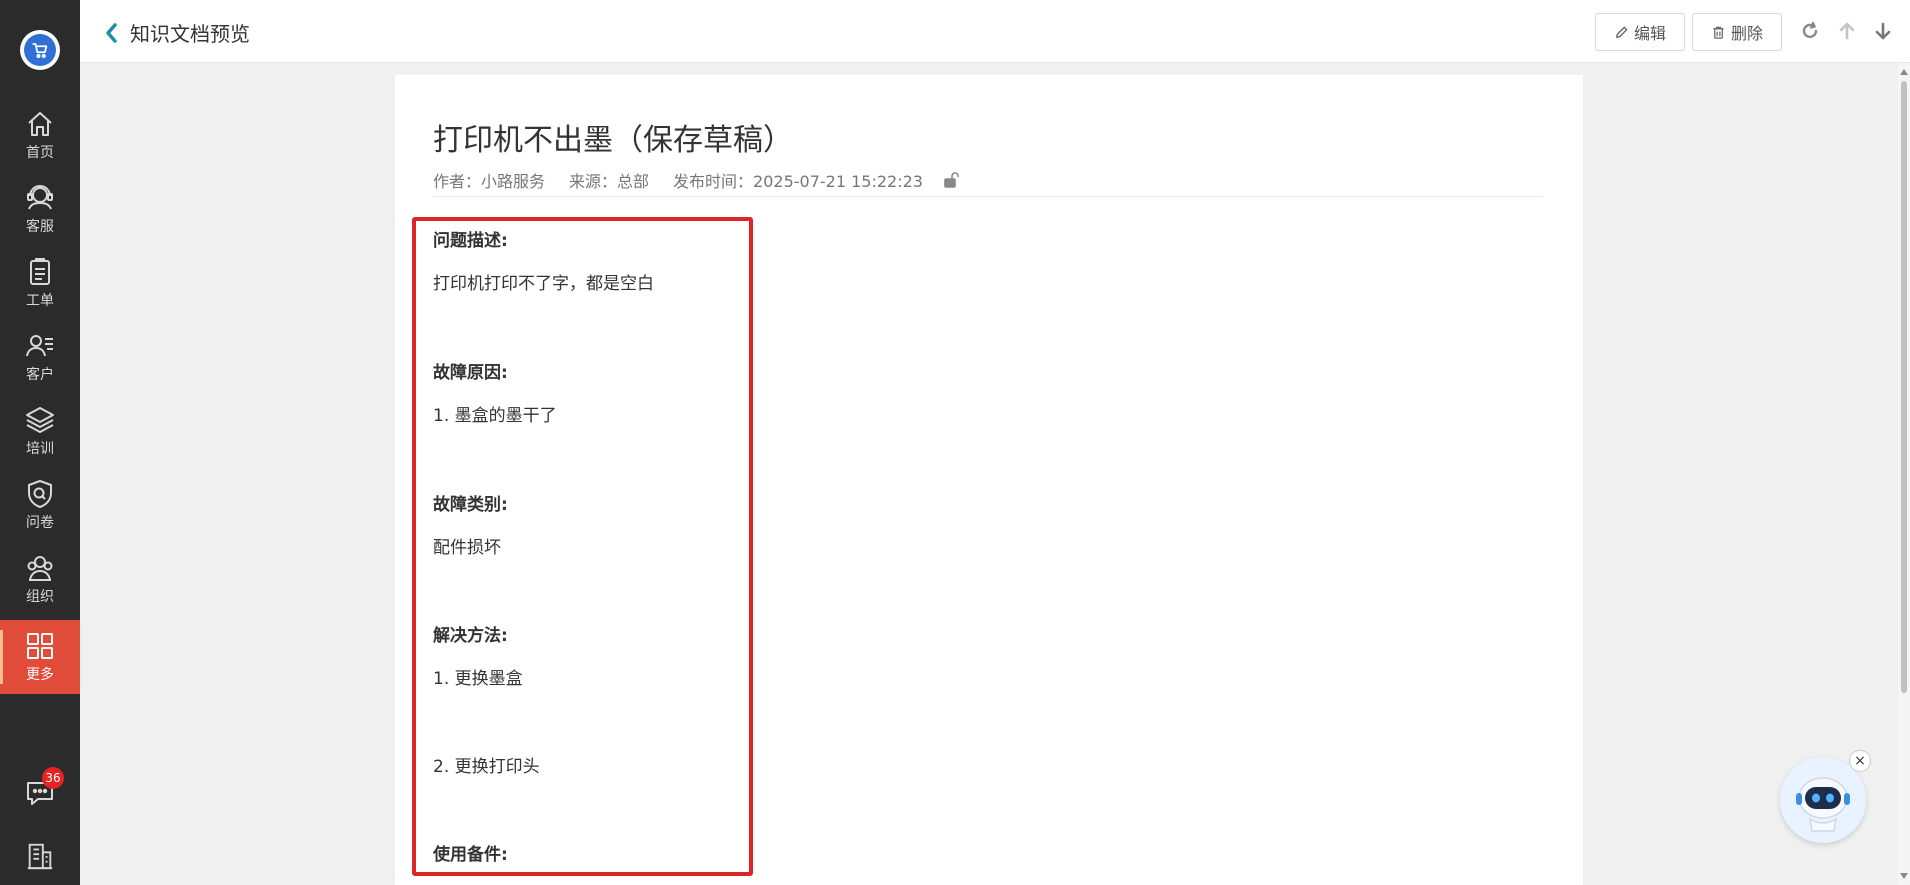 The height and width of the screenshot is (885, 1910). I want to click on sidebar-item-customer: 客户, so click(40, 357).